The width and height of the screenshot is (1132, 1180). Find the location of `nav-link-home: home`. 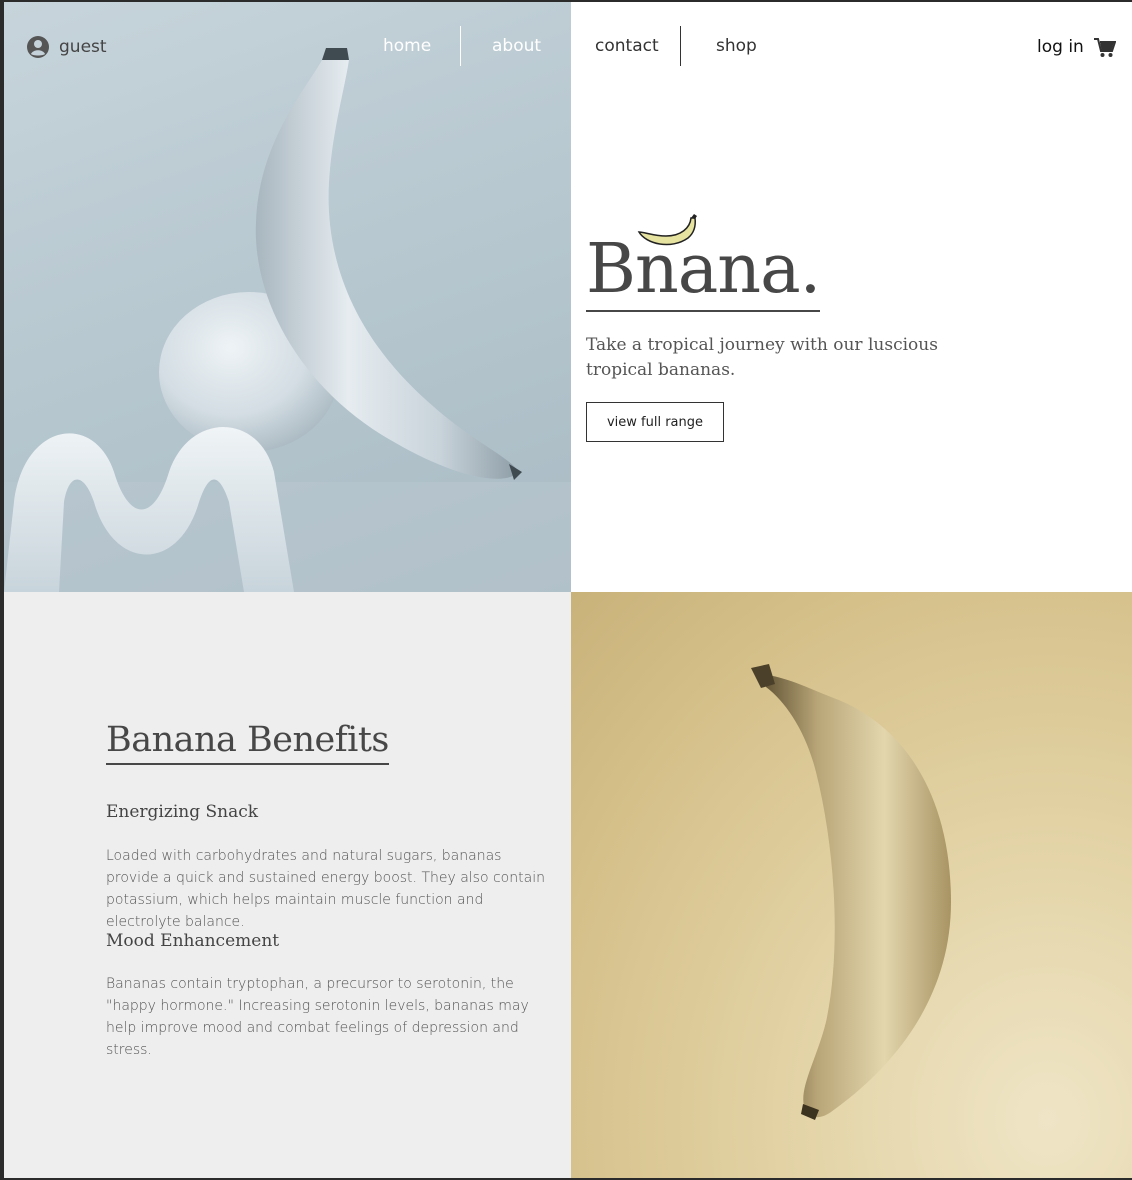

nav-link-home: home is located at coordinates (407, 46).